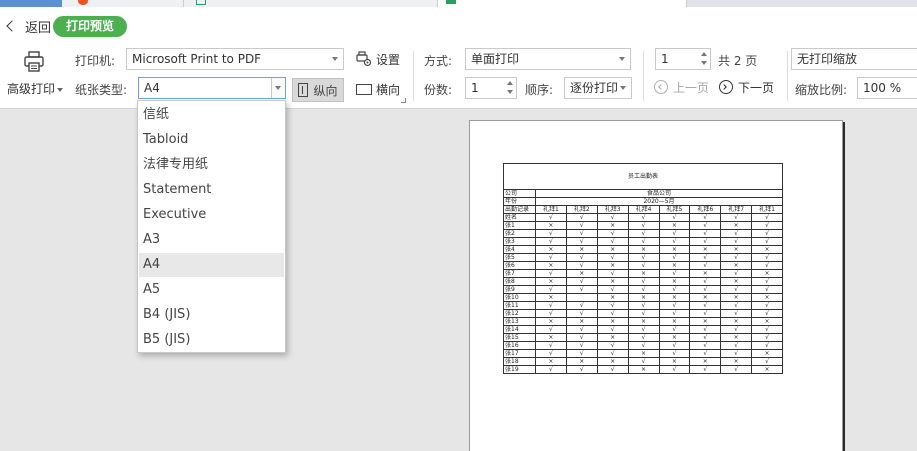 The height and width of the screenshot is (451, 917). I want to click on scale-mode-select: 无打印缩放, so click(854, 59).